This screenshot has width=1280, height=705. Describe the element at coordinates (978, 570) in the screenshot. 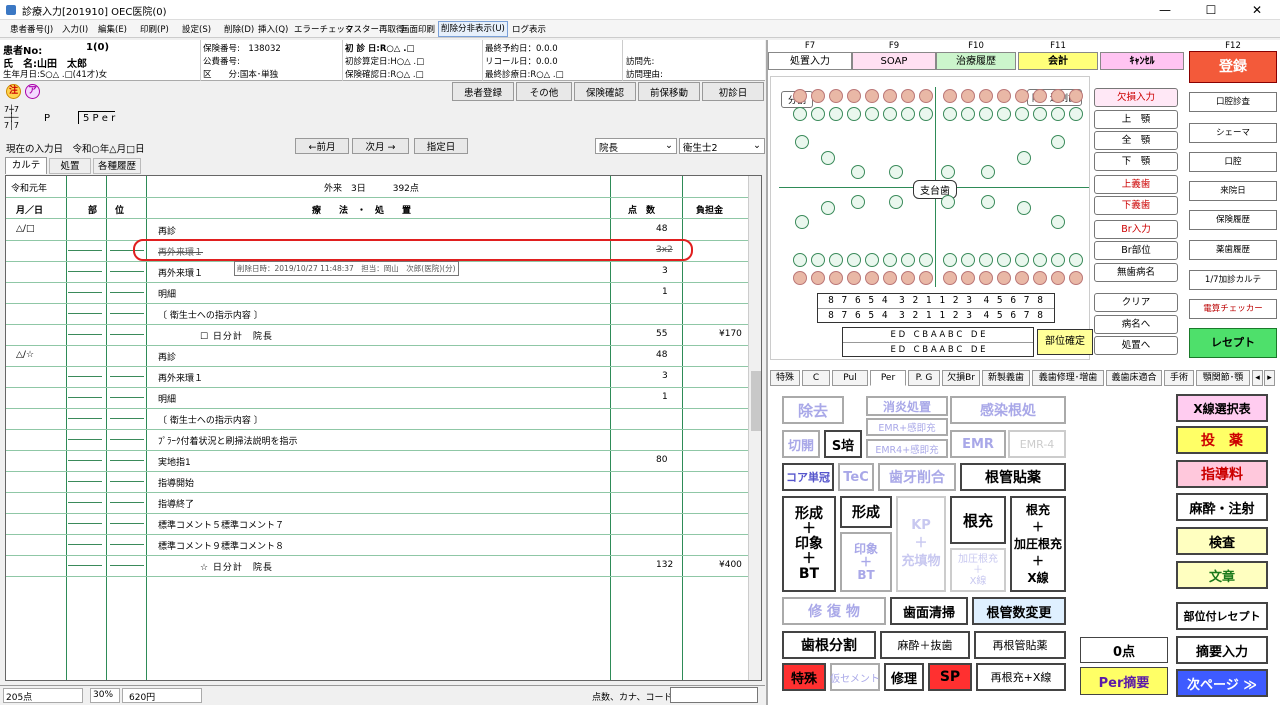

I see `pressure-fill-button: 加圧根充 ＋ X線` at that location.